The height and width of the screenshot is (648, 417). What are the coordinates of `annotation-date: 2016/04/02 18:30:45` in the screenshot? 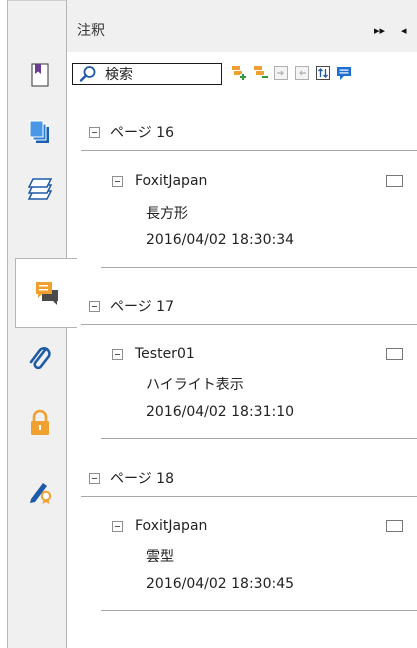 It's located at (220, 584).